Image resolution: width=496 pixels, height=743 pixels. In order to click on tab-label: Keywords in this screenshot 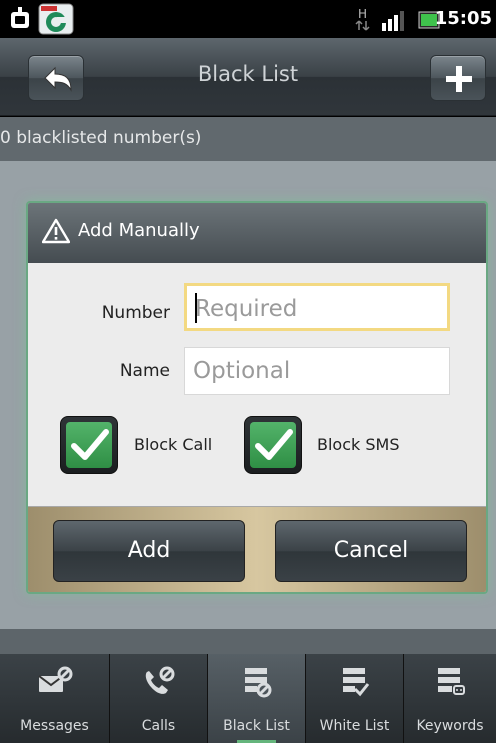, I will do `click(450, 726)`.